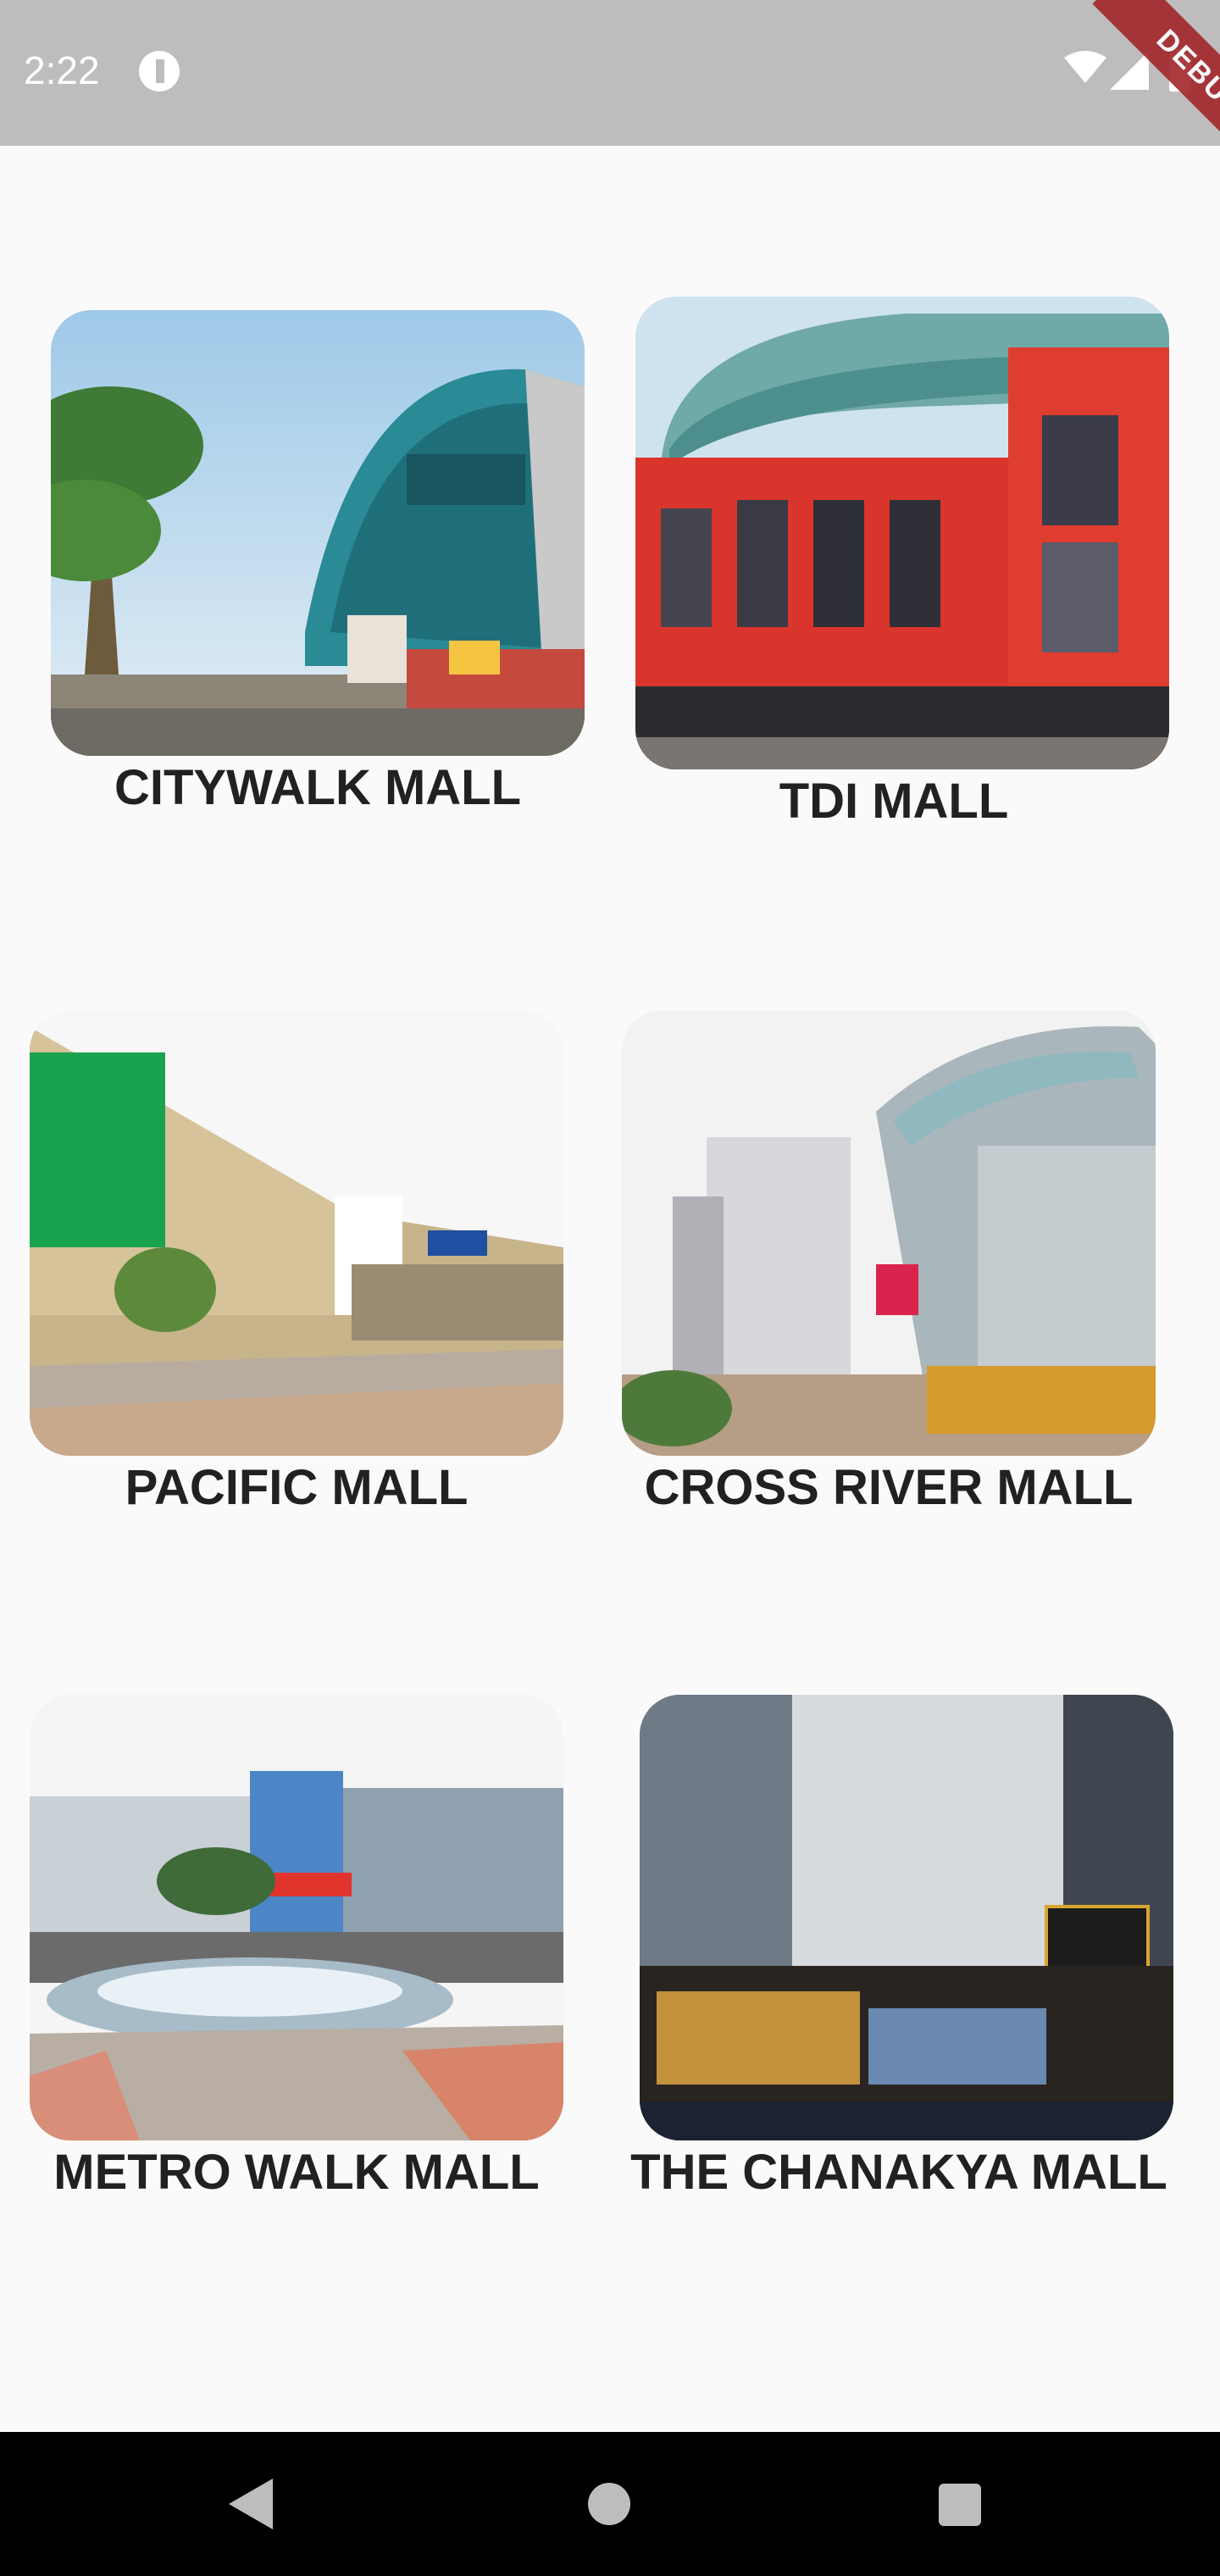 The height and width of the screenshot is (2576, 1220). What do you see at coordinates (296, 2172) in the screenshot?
I see `mall-name-metro-walk: METRO WALK MALL` at bounding box center [296, 2172].